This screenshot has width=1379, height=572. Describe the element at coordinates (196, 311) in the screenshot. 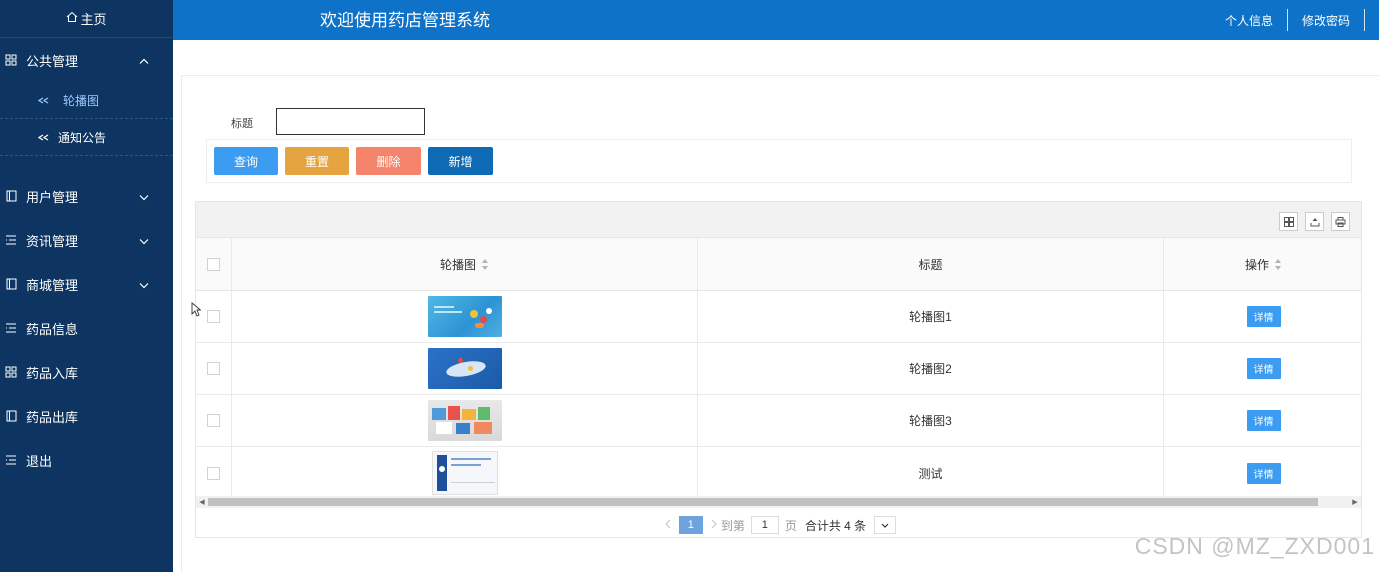

I see `mouse-cursor-icon` at that location.